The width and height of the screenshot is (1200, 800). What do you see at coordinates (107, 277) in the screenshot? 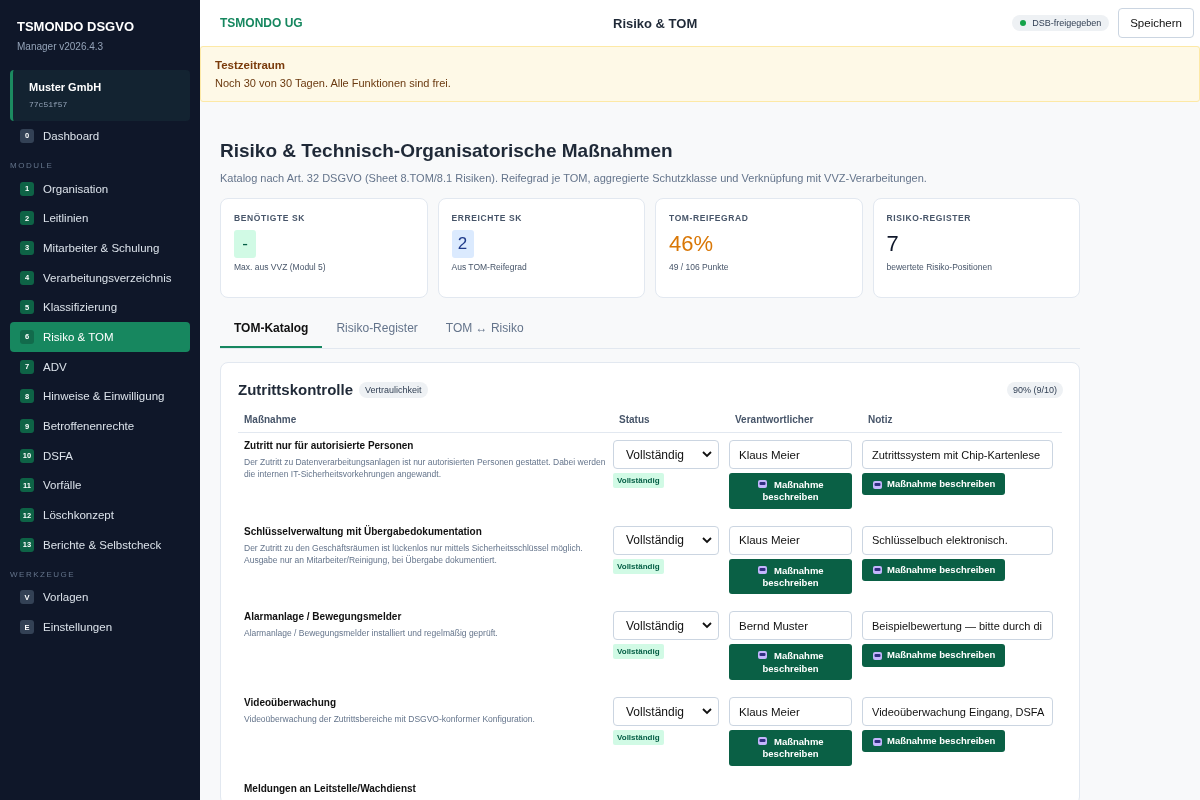
I see `nav-label: Verarbeitungsverzeichnis` at bounding box center [107, 277].